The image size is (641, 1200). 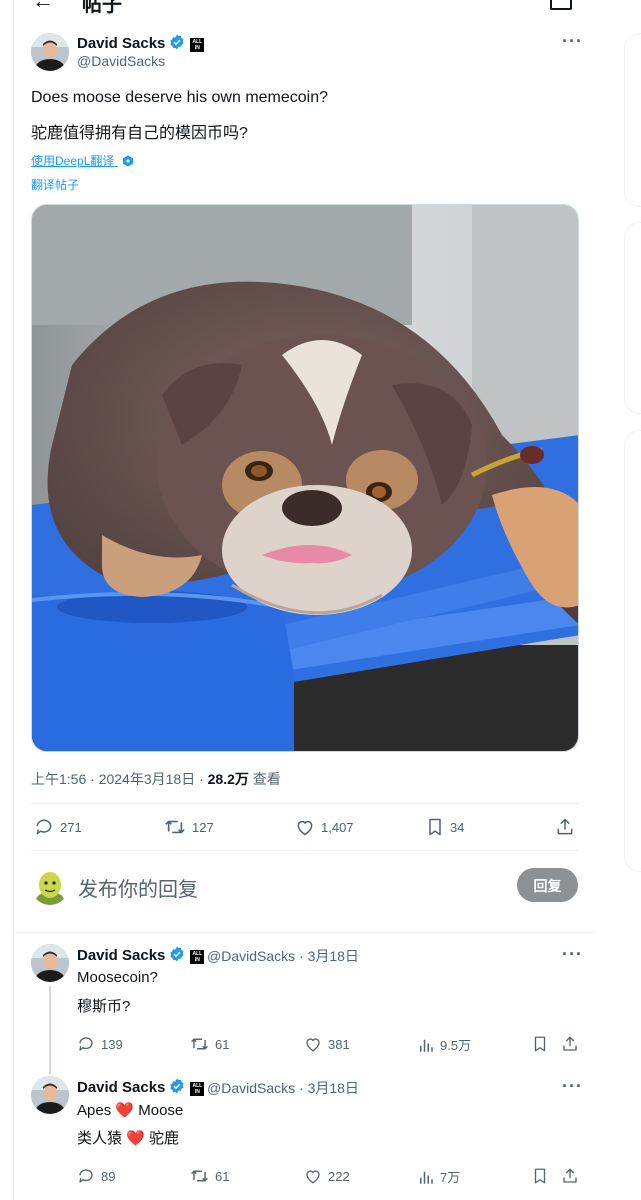 What do you see at coordinates (305, 7) in the screenshot?
I see `page-header: ← 帖子` at bounding box center [305, 7].